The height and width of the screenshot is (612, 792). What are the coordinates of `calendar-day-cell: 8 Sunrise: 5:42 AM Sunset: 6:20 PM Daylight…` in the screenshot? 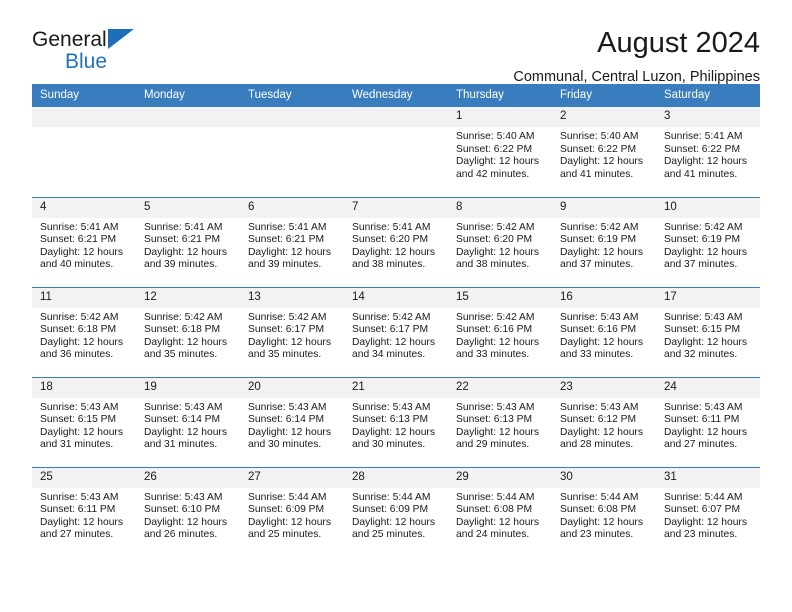 It's located at (500, 241).